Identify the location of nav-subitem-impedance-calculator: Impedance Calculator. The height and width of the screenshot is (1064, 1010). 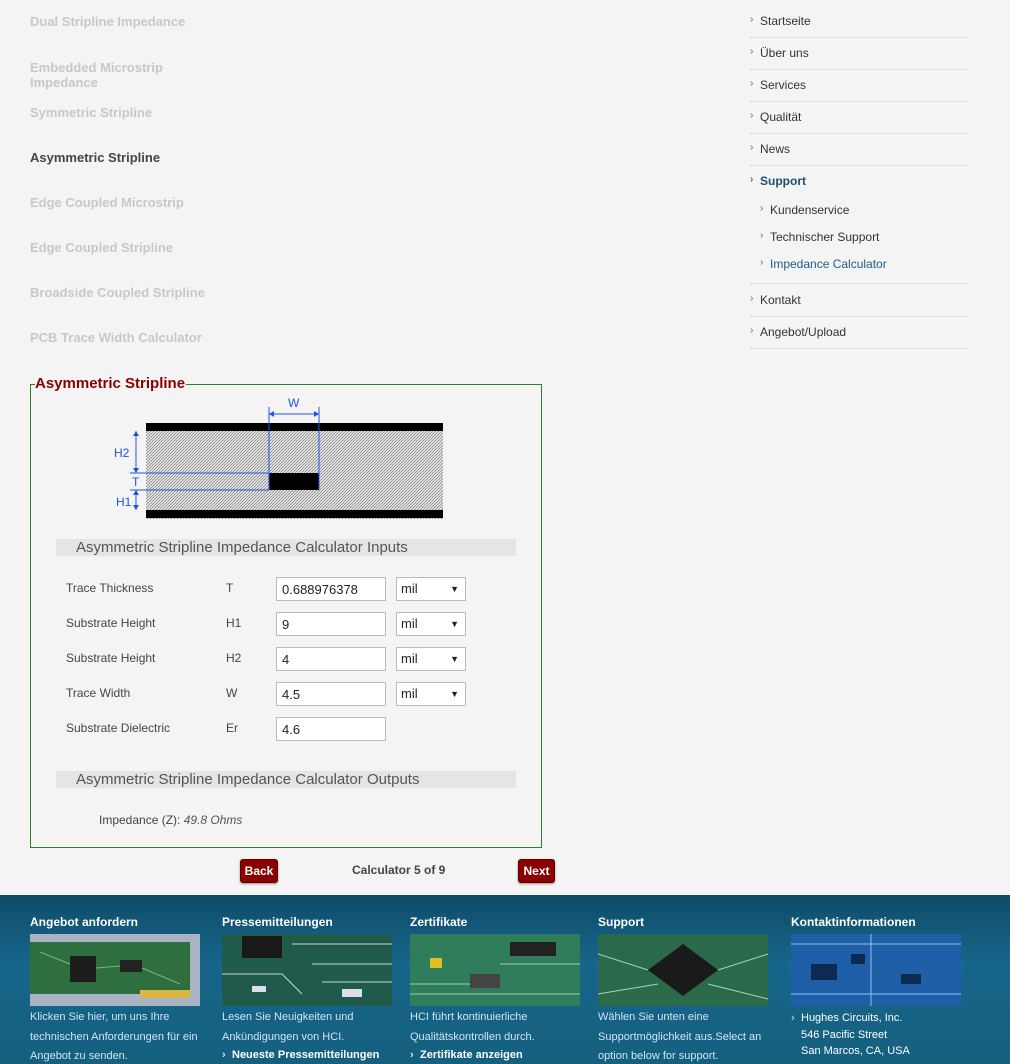
(859, 270).